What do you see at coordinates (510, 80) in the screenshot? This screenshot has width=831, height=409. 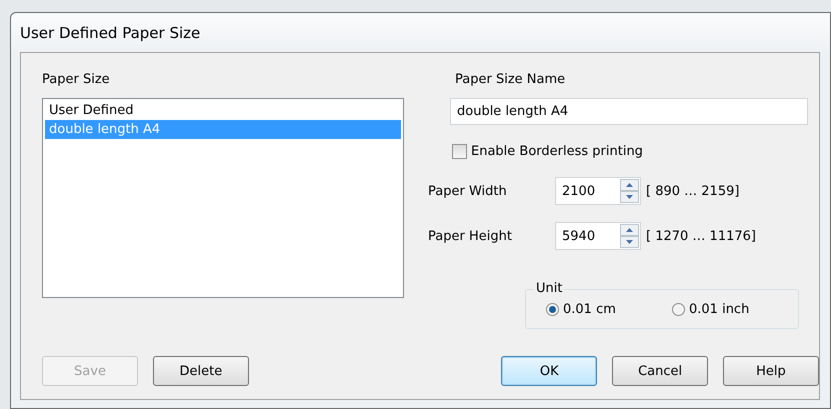 I see `field-label: Paper Size Name` at bounding box center [510, 80].